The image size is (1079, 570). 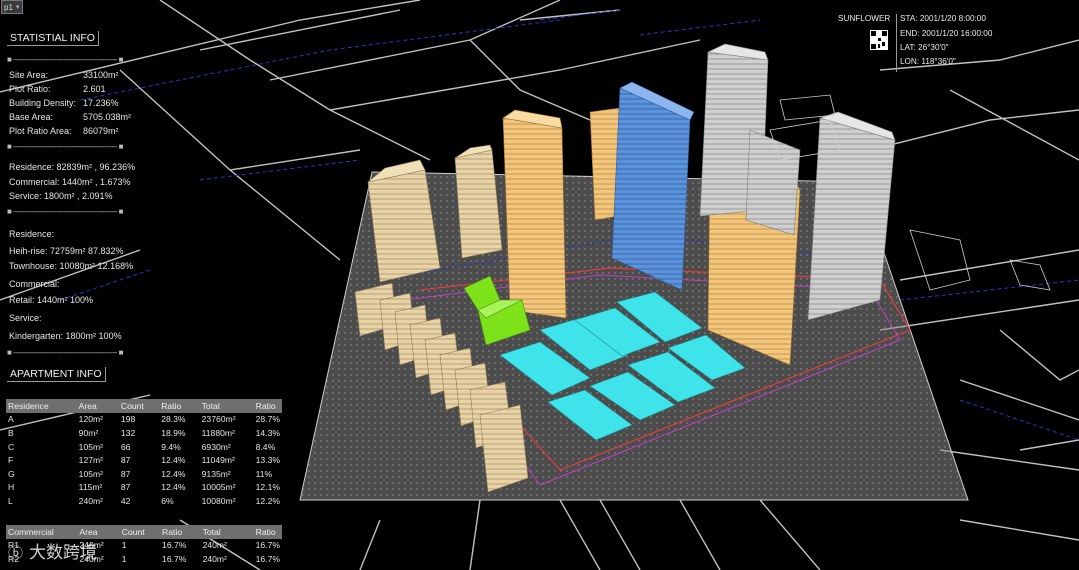 I want to click on cell: 115m², so click(x=90, y=487).